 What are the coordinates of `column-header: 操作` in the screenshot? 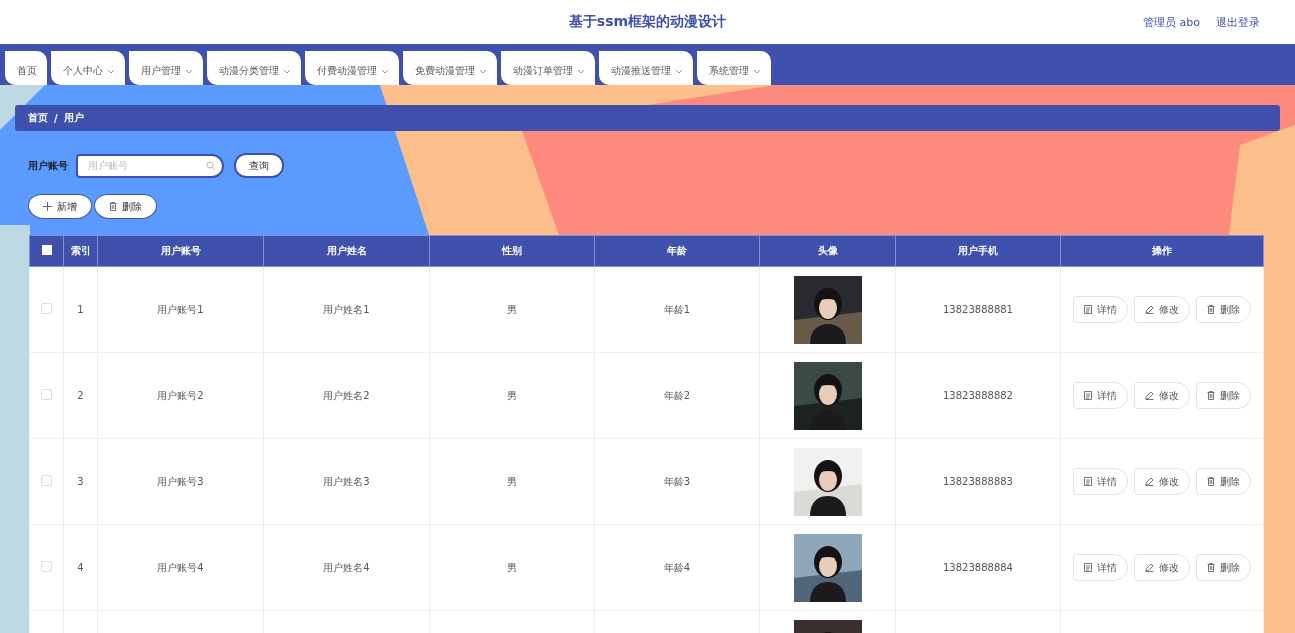 It's located at (1162, 251).